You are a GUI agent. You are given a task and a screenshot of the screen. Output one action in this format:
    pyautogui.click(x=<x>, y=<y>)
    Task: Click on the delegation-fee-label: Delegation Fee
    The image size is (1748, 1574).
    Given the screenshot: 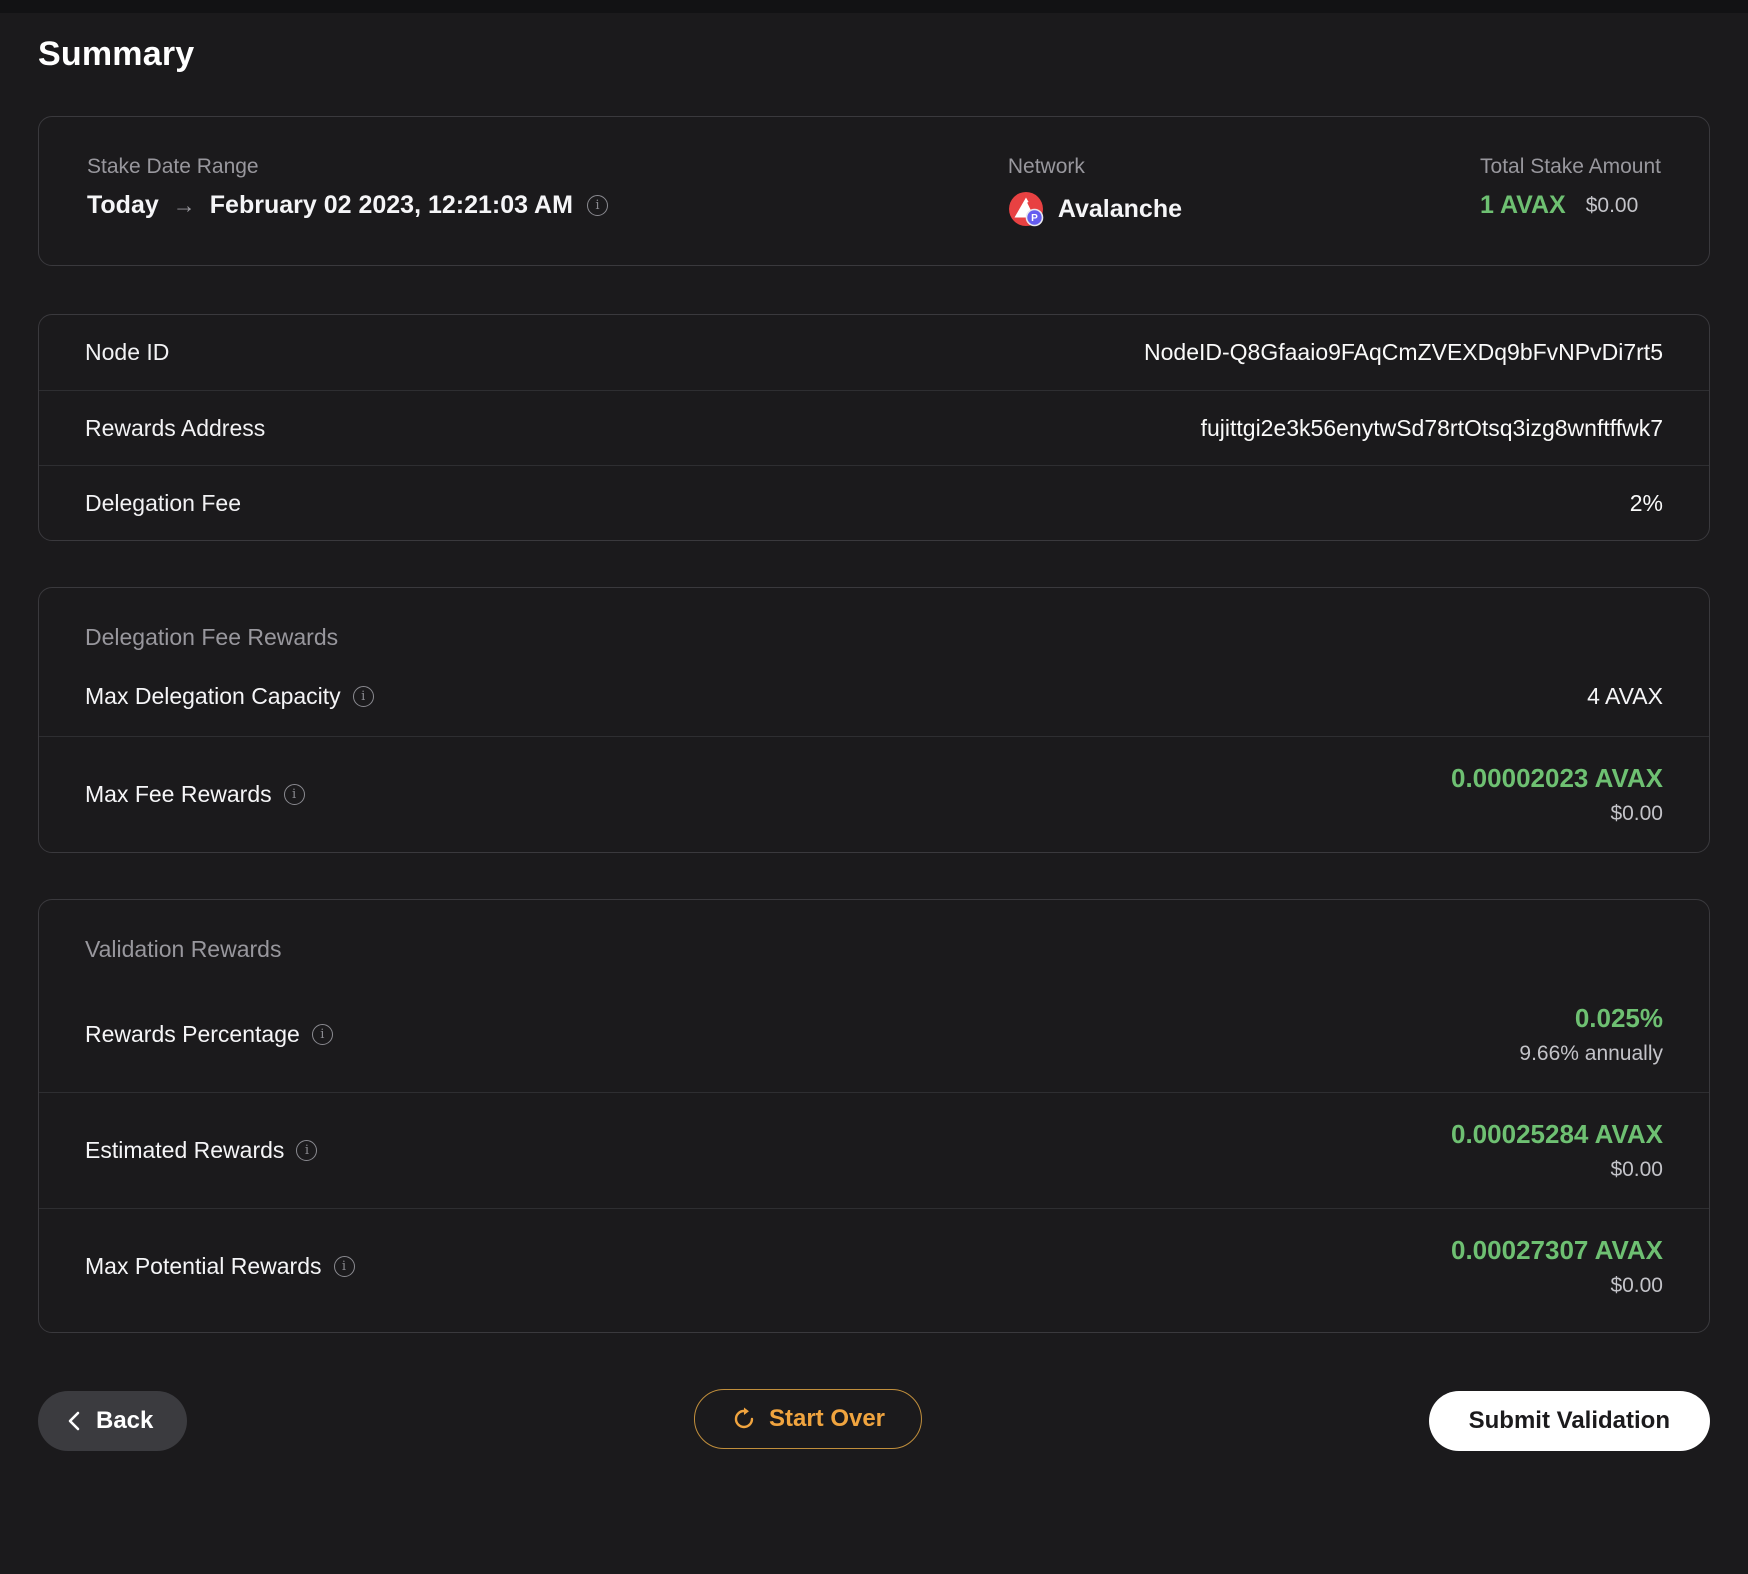 What is the action you would take?
    pyautogui.click(x=163, y=502)
    